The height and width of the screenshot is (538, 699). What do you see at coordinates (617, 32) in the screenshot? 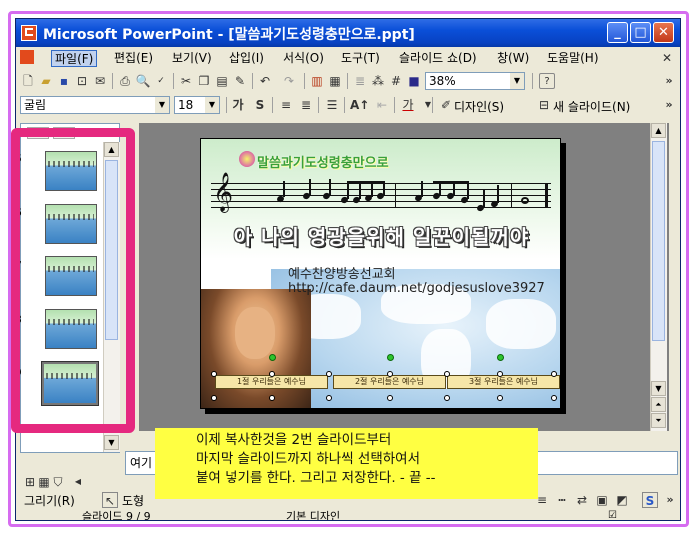
I see `minimize-button: _` at bounding box center [617, 32].